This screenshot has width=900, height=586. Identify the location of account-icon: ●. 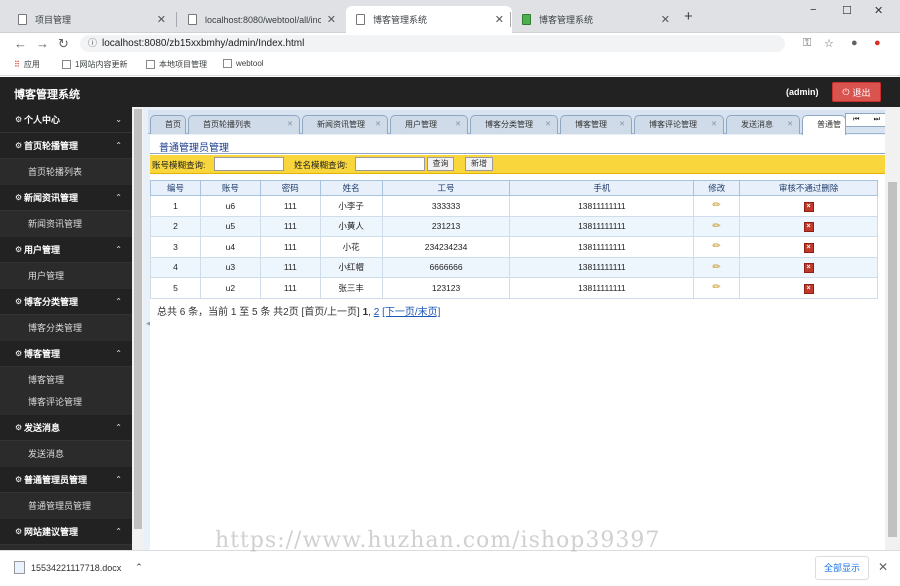
(854, 43).